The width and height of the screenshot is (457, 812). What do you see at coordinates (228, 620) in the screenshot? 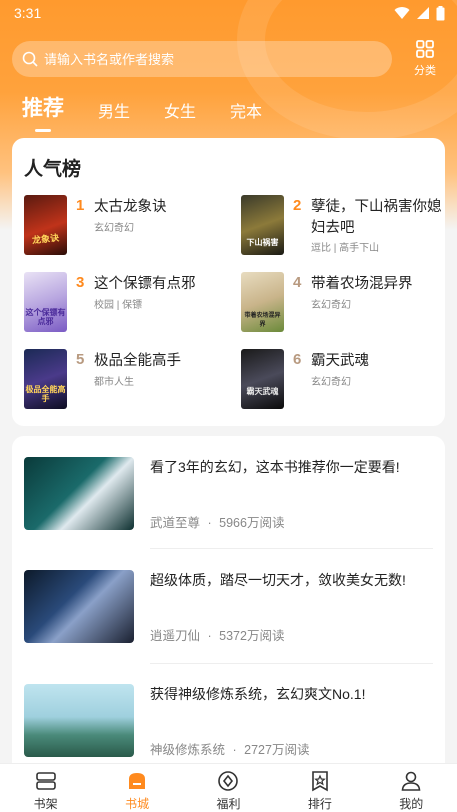
I see `feed-item: 超级体质，踏尽一切天才，敛收美女无数! 逍遥刀仙 · 5372万阅读` at bounding box center [228, 620].